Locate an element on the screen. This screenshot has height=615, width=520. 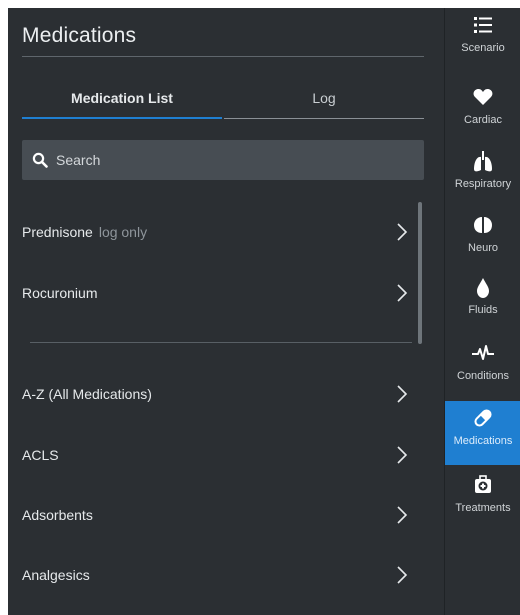
nav-item-respiratory: Respiratory is located at coordinates (482, 176).